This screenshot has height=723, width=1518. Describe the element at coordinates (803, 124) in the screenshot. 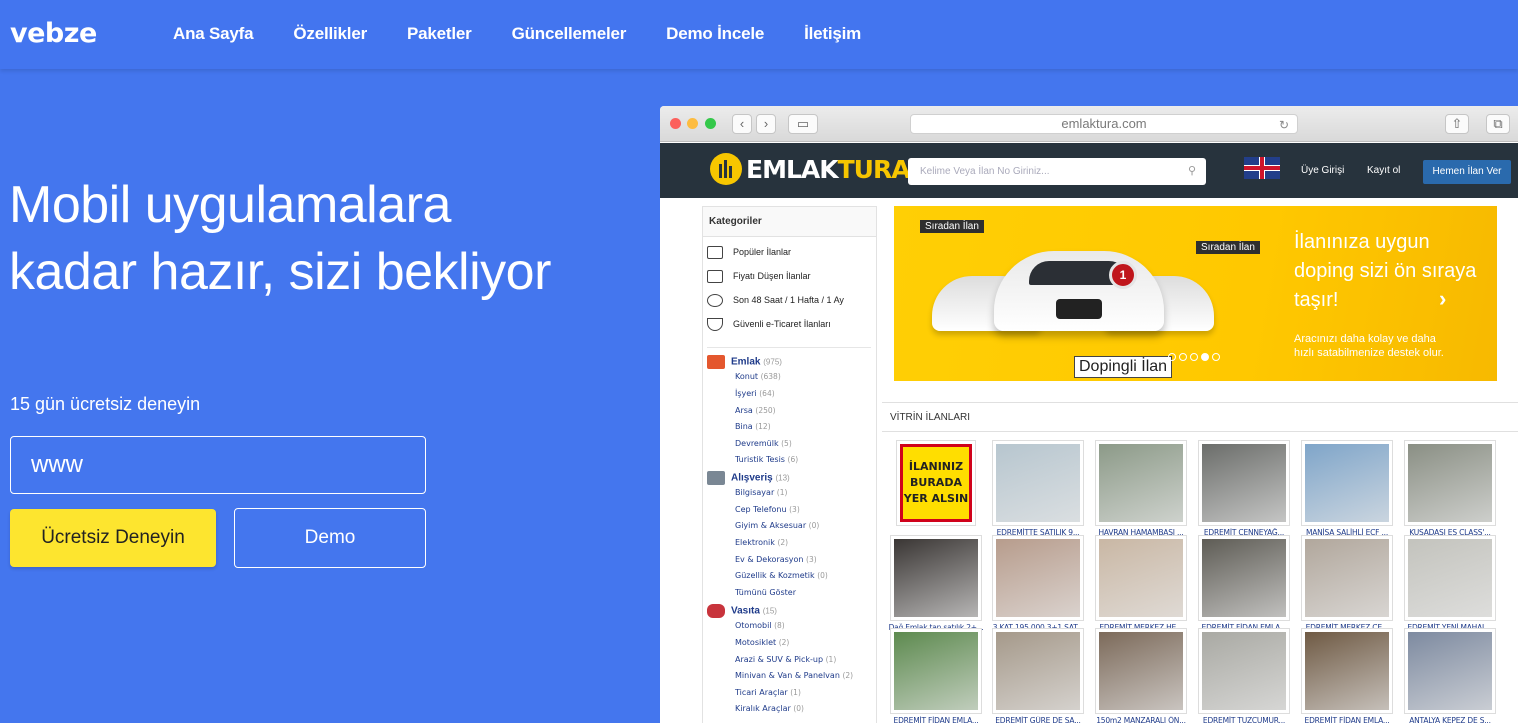

I see `sidebar-toggle-icon: ▭` at that location.